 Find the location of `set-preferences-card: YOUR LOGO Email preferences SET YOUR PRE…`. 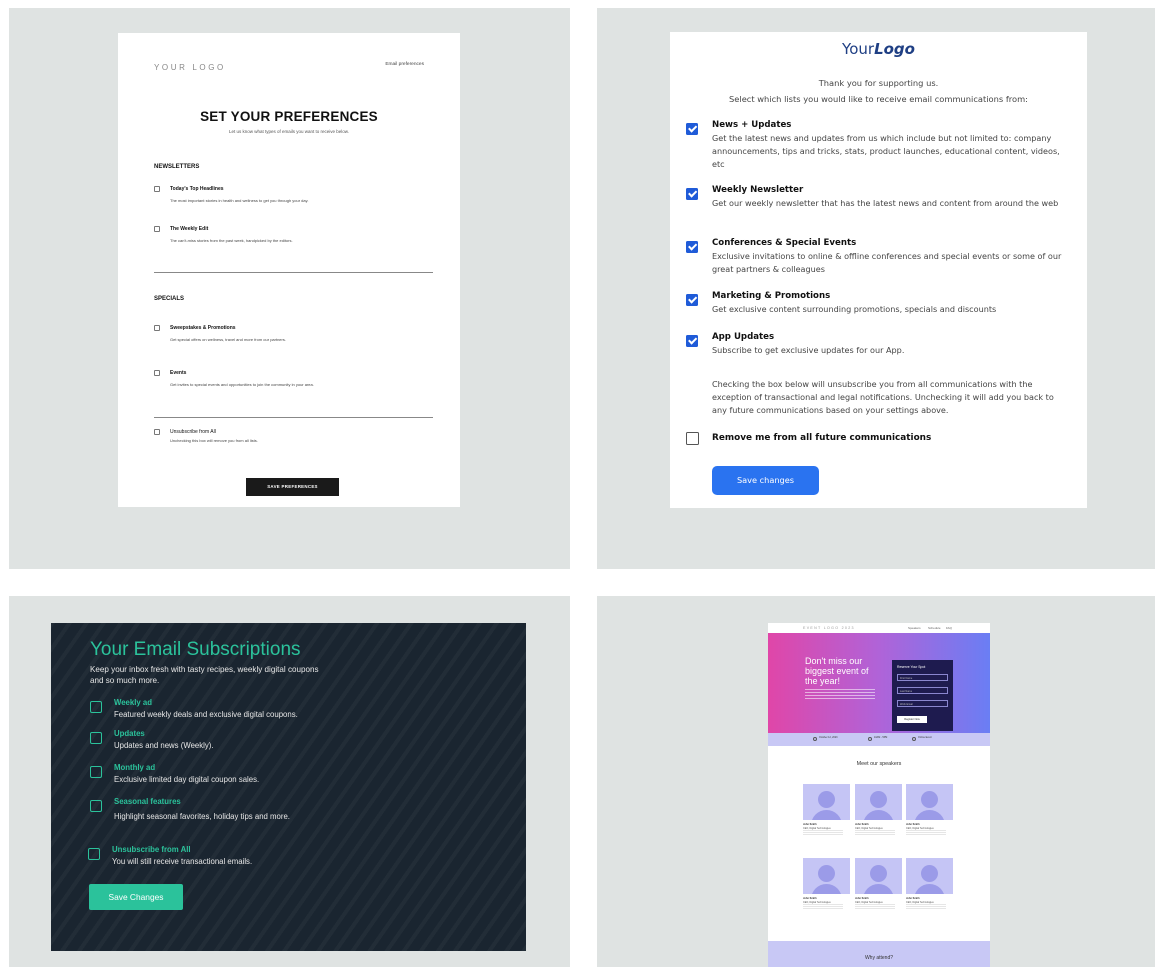

set-preferences-card: YOUR LOGO Email preferences SET YOUR PRE… is located at coordinates (289, 270).